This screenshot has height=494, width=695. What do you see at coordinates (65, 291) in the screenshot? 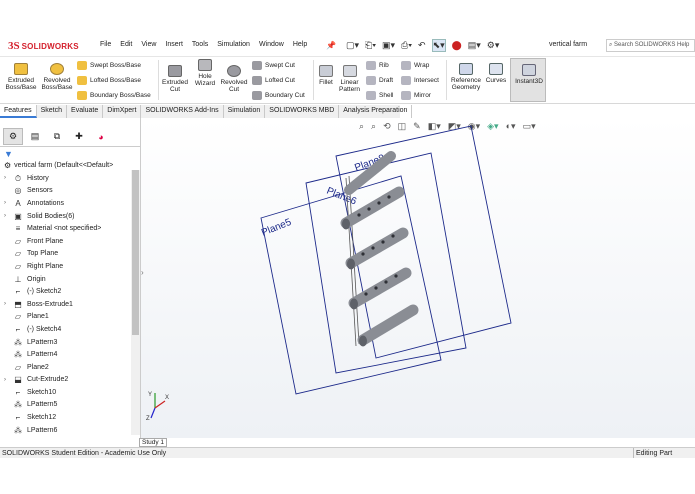
I see `tree-item: ⌐ (-) Sketch2` at bounding box center [65, 291].